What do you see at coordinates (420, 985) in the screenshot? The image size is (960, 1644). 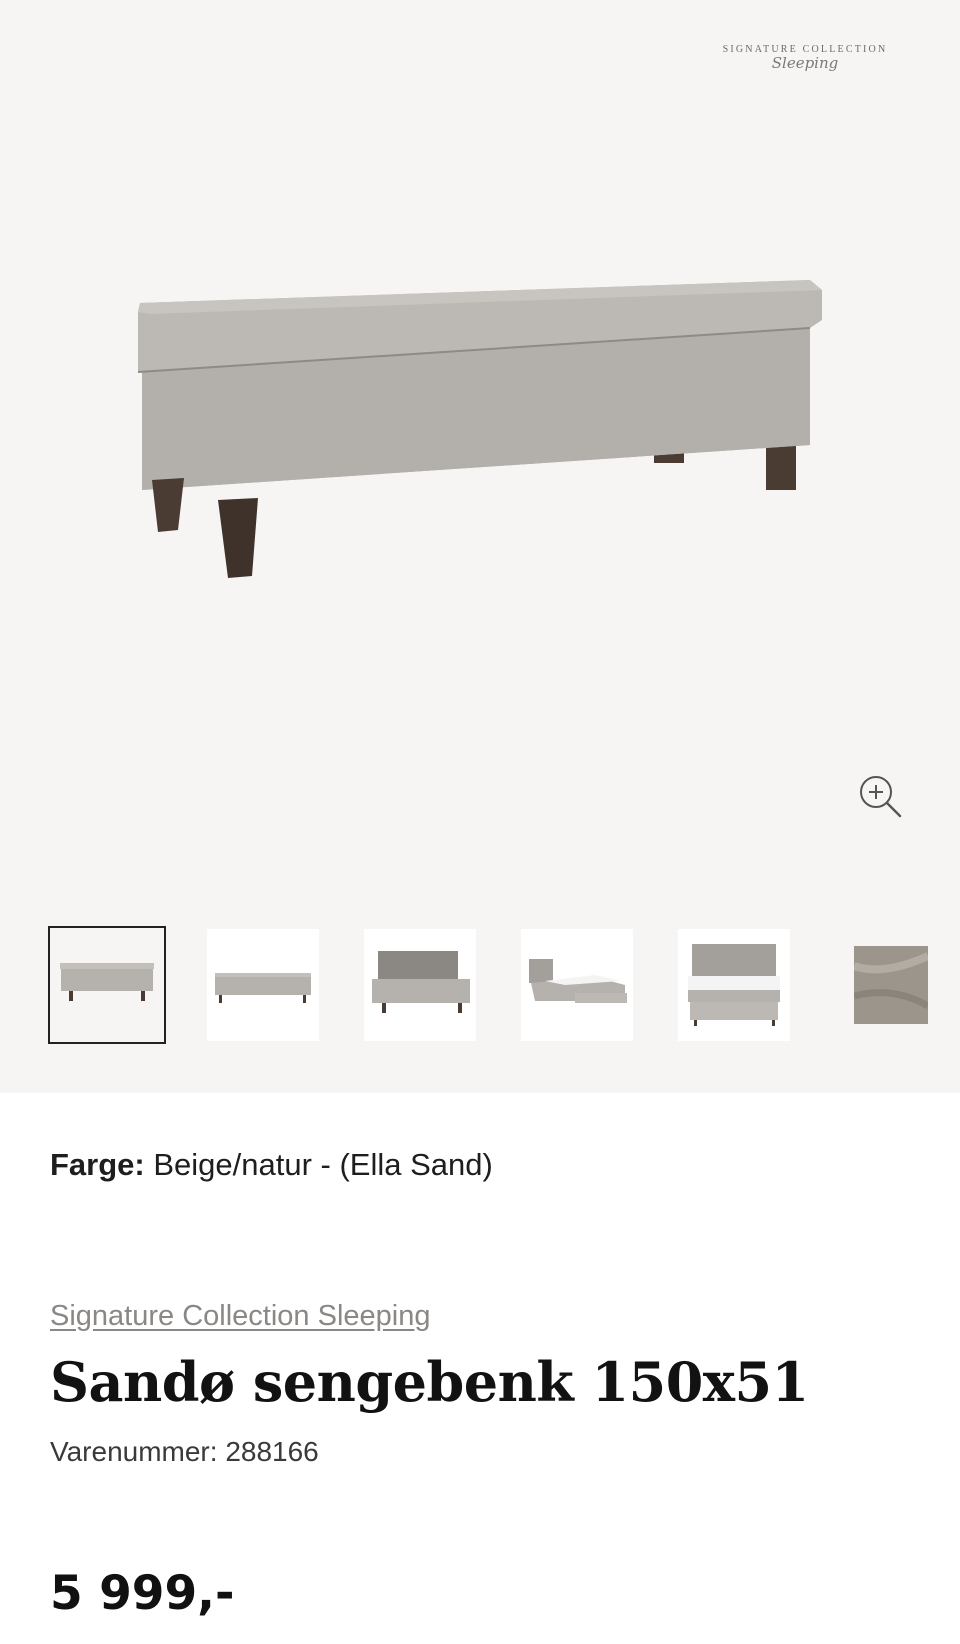 I see `thumbnail-bench-open-lid` at bounding box center [420, 985].